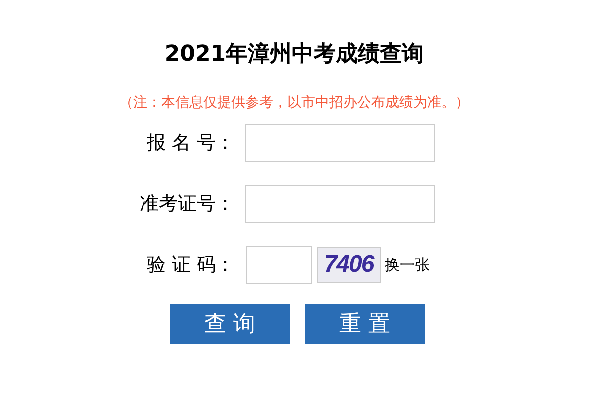 The image size is (589, 415). I want to click on field-label: 准考证号：, so click(187, 204).